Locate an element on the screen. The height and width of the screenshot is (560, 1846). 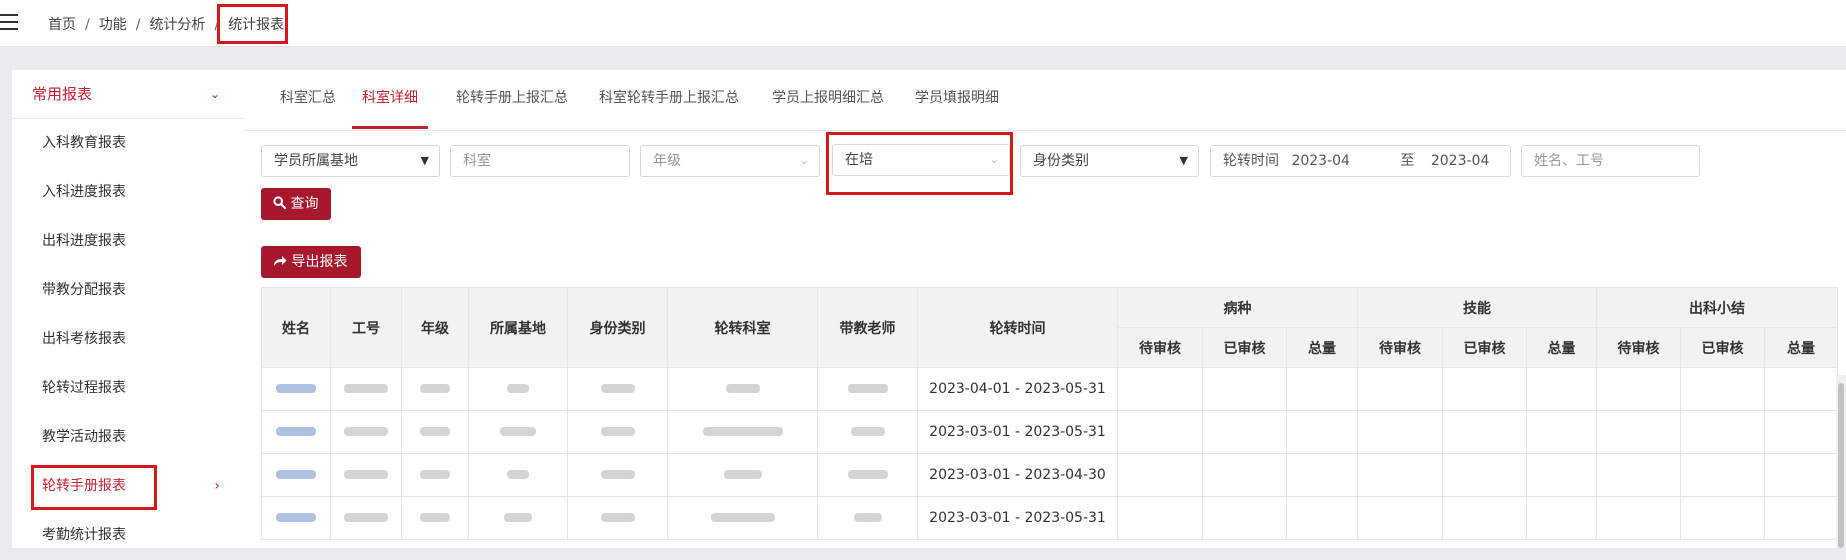
export-button: 导出报表 is located at coordinates (311, 262).